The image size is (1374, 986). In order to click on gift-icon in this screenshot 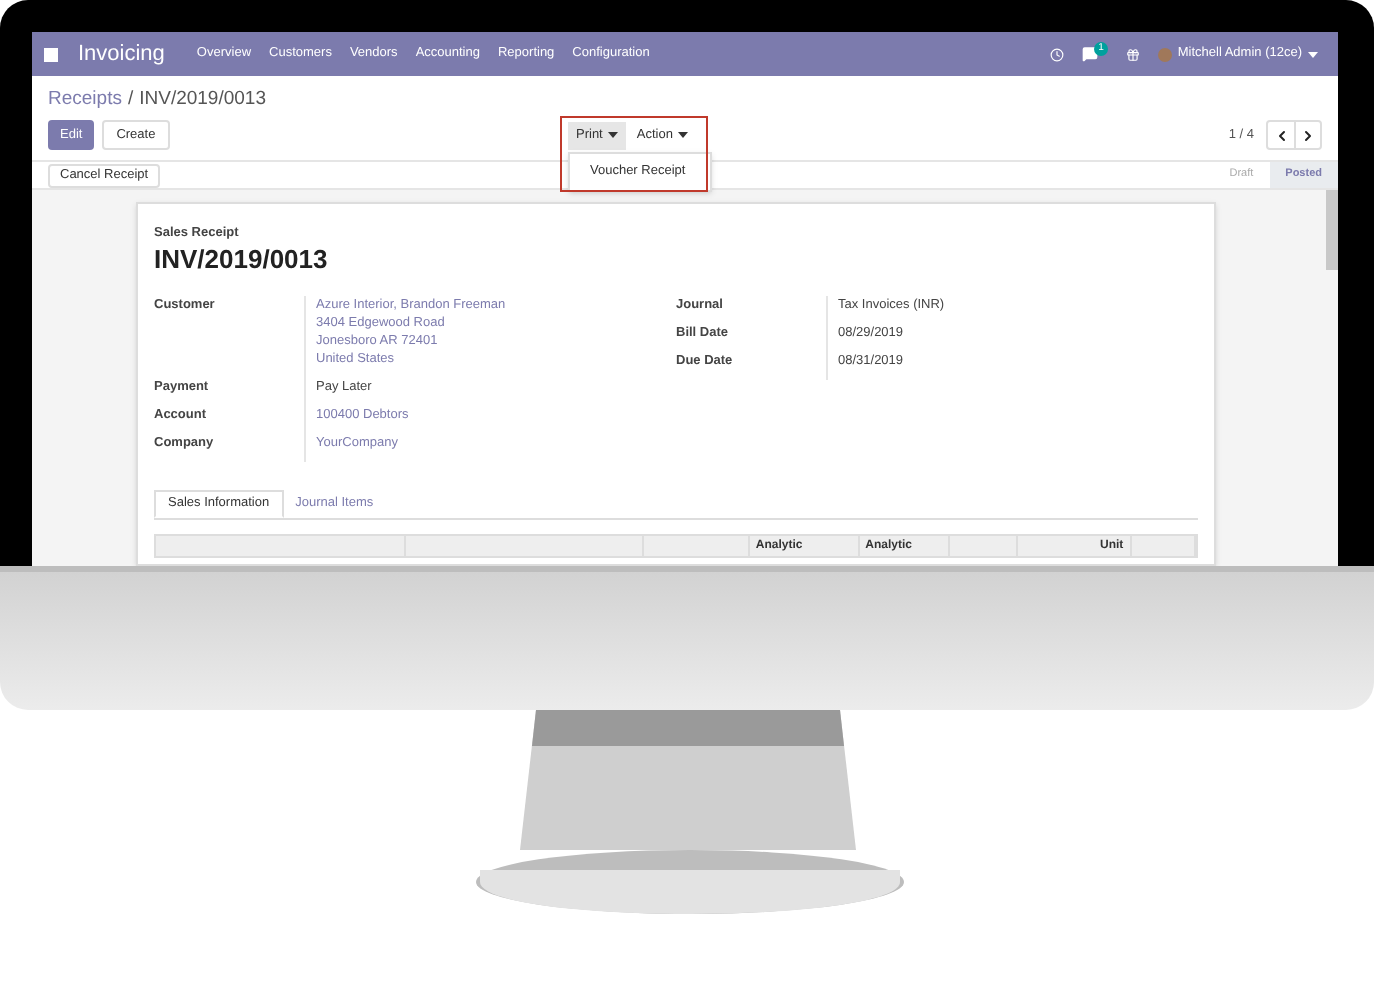, I will do `click(1132, 54)`.